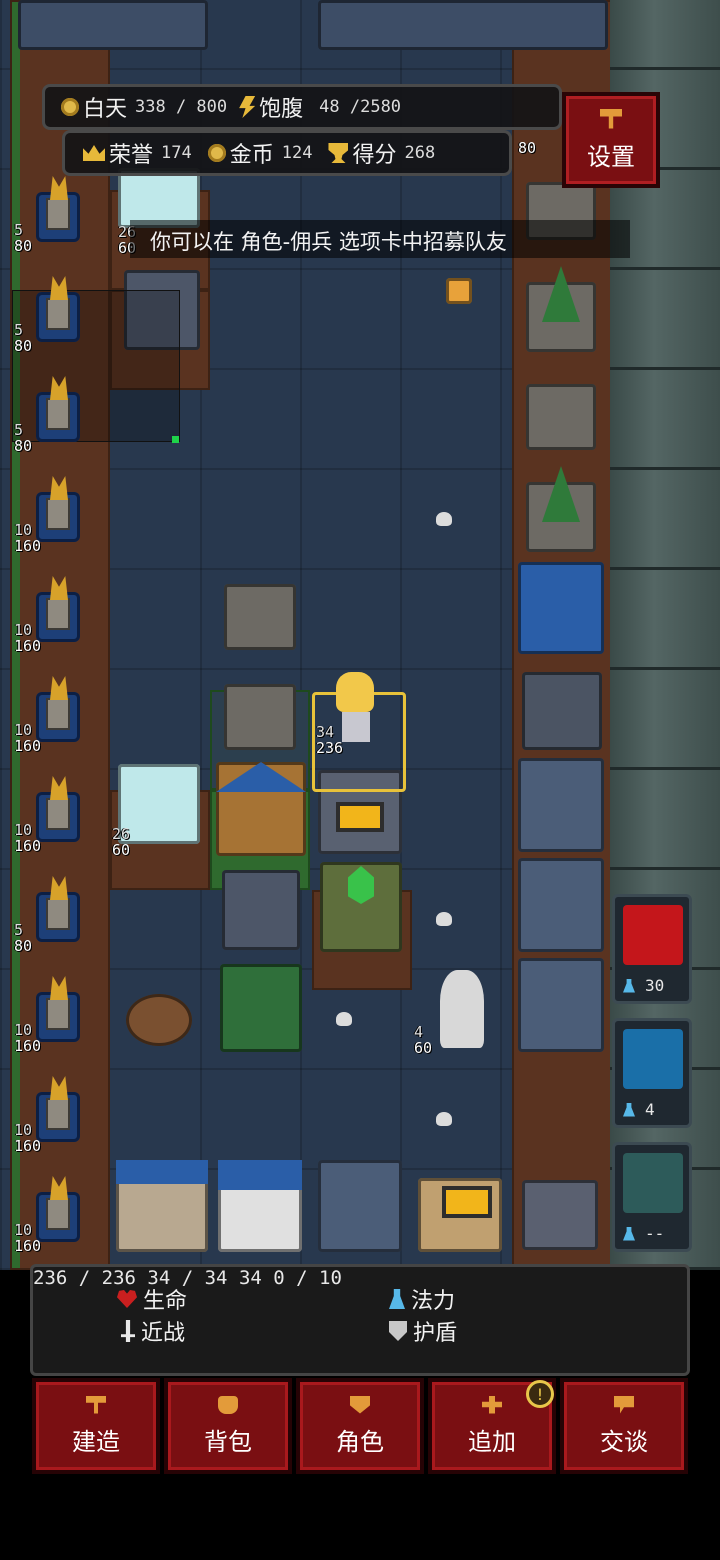 This screenshot has width=720, height=1560. I want to click on heart-icon, so click(127, 1299).